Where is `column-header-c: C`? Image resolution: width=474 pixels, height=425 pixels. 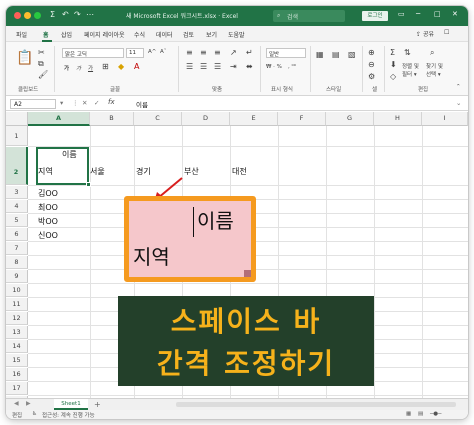 column-header-c: C is located at coordinates (158, 119).